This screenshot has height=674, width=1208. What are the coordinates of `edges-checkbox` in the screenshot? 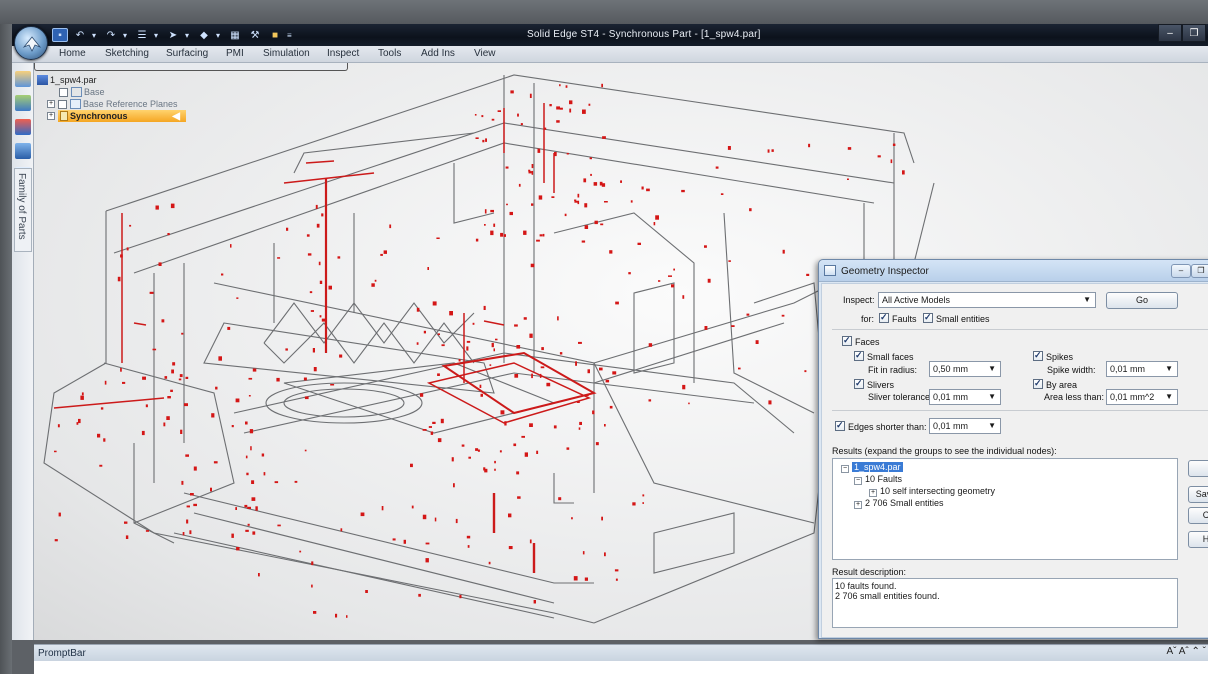 It's located at (840, 425).